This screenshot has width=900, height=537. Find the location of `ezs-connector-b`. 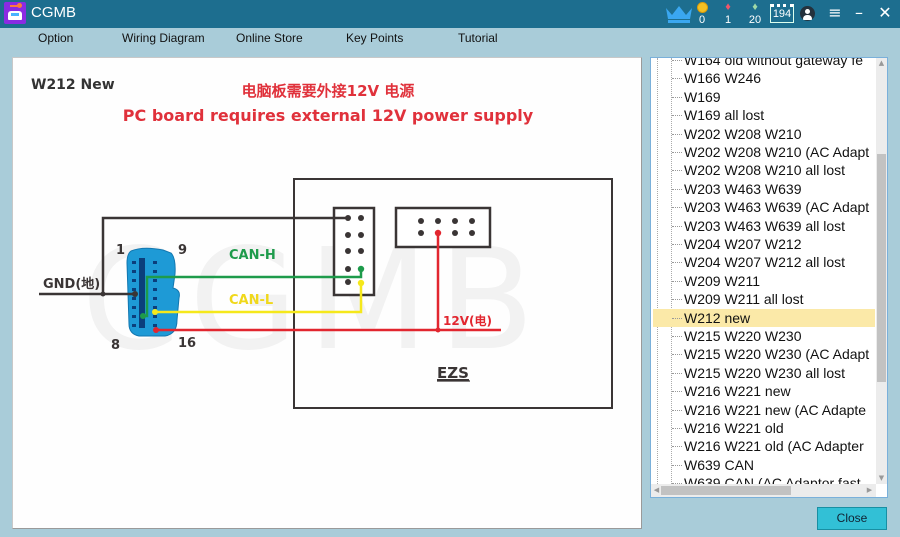

ezs-connector-b is located at coordinates (443, 227).